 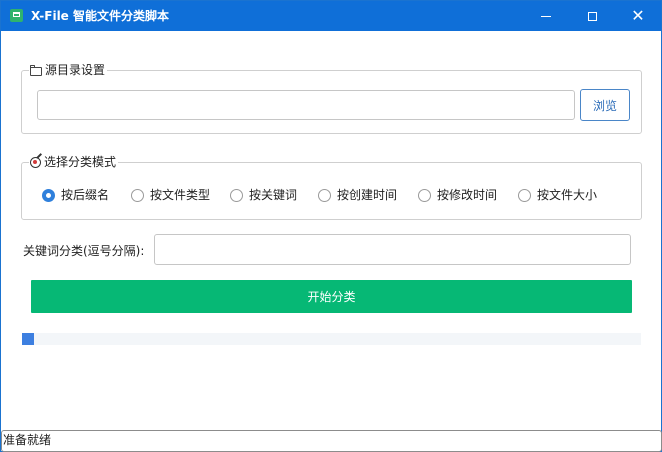 I want to click on radio-by-keyword: 按关键词, so click(x=263, y=195).